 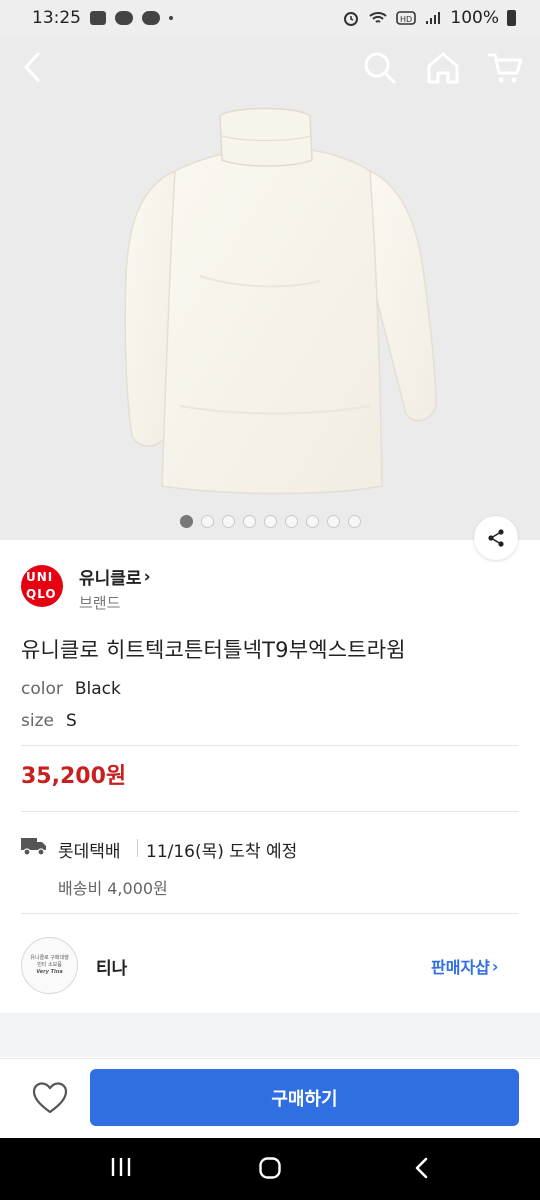 What do you see at coordinates (110, 579) in the screenshot?
I see `brand-name: 유니클로` at bounding box center [110, 579].